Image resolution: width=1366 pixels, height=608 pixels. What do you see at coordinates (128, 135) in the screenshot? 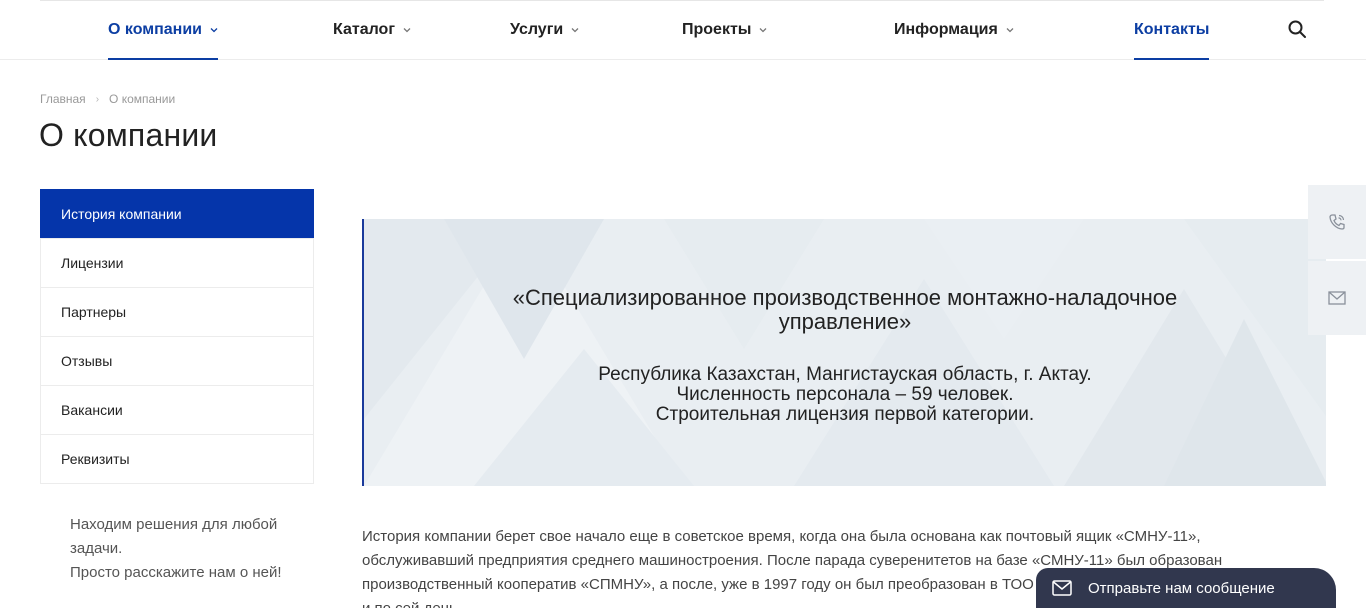
I see `page-title: О компании` at bounding box center [128, 135].